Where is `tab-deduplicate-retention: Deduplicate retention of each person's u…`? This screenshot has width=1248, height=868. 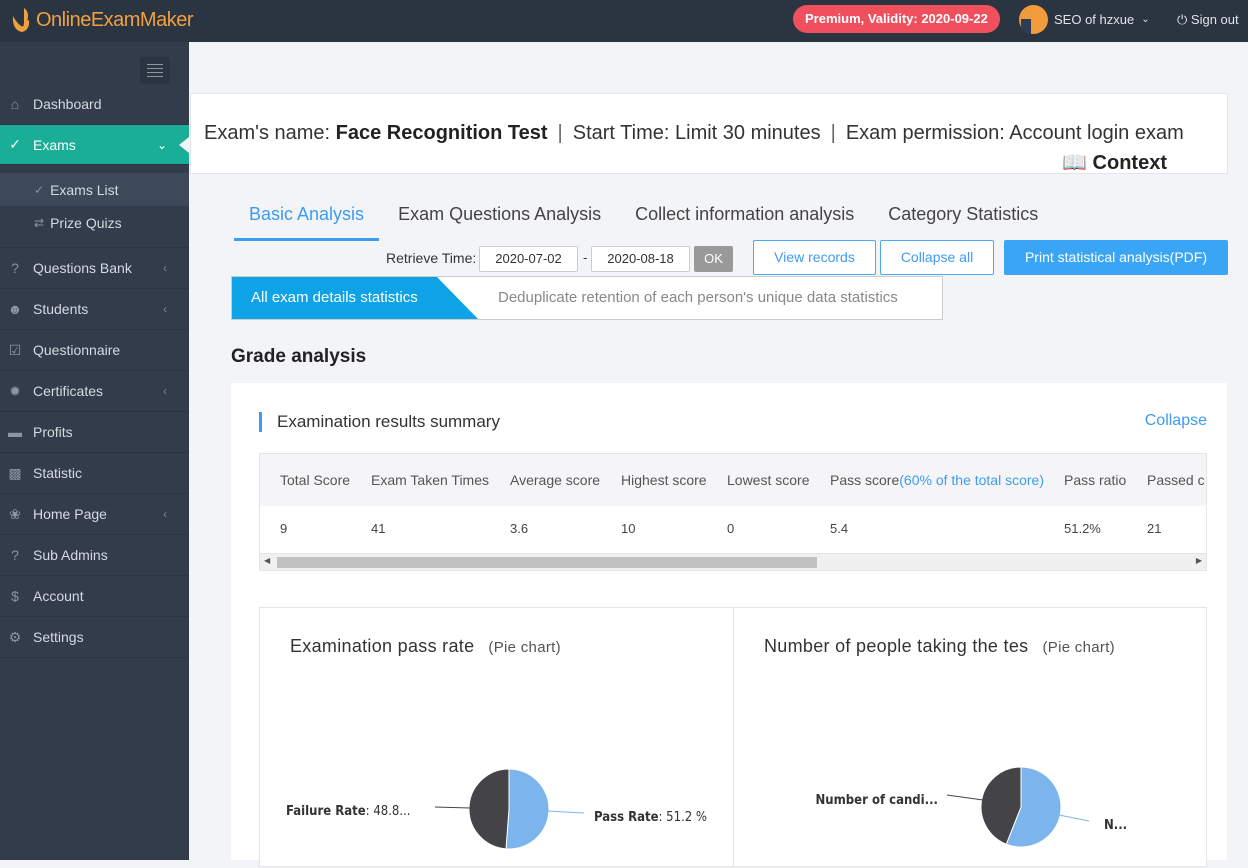
tab-deduplicate-retention: Deduplicate retention of each person's u… is located at coordinates (698, 298).